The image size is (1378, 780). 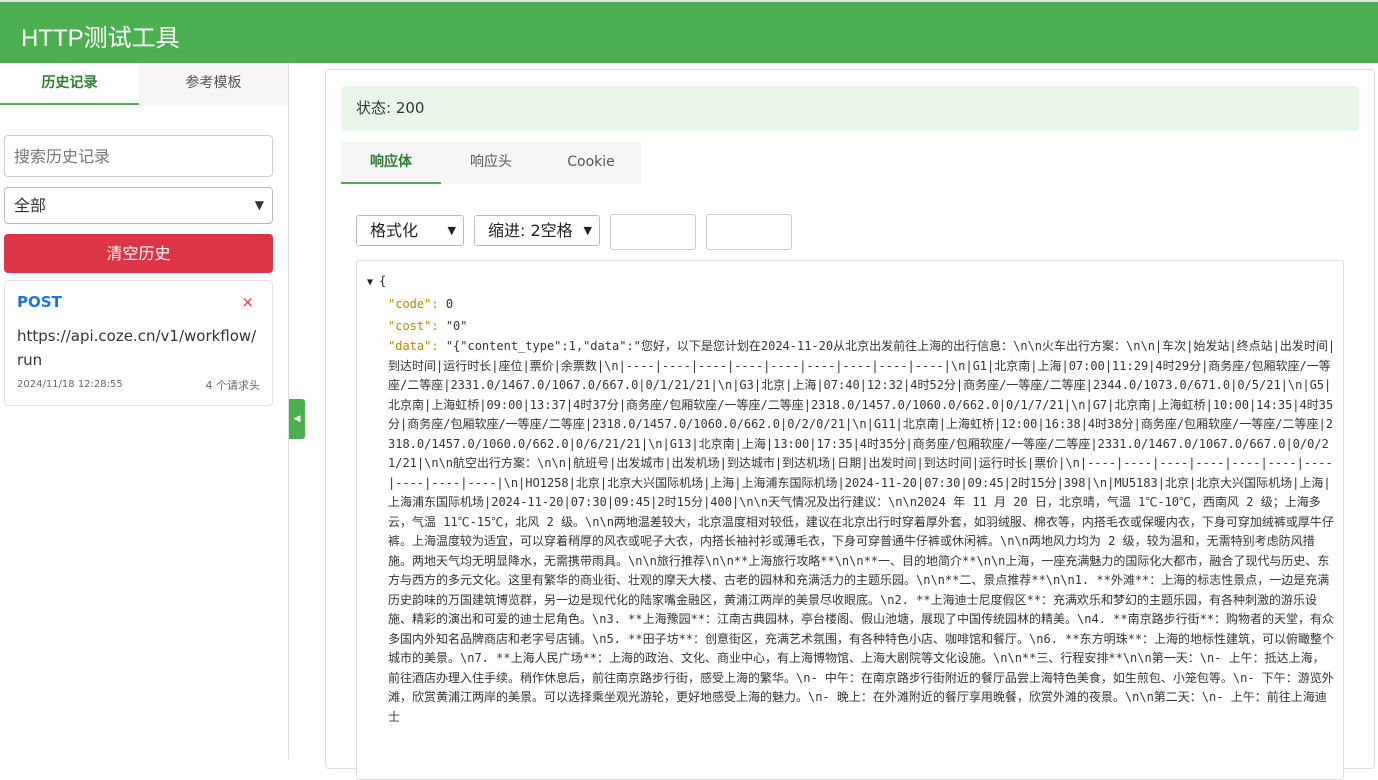 I want to click on json-row-cost: "cost": "0", so click(x=428, y=326).